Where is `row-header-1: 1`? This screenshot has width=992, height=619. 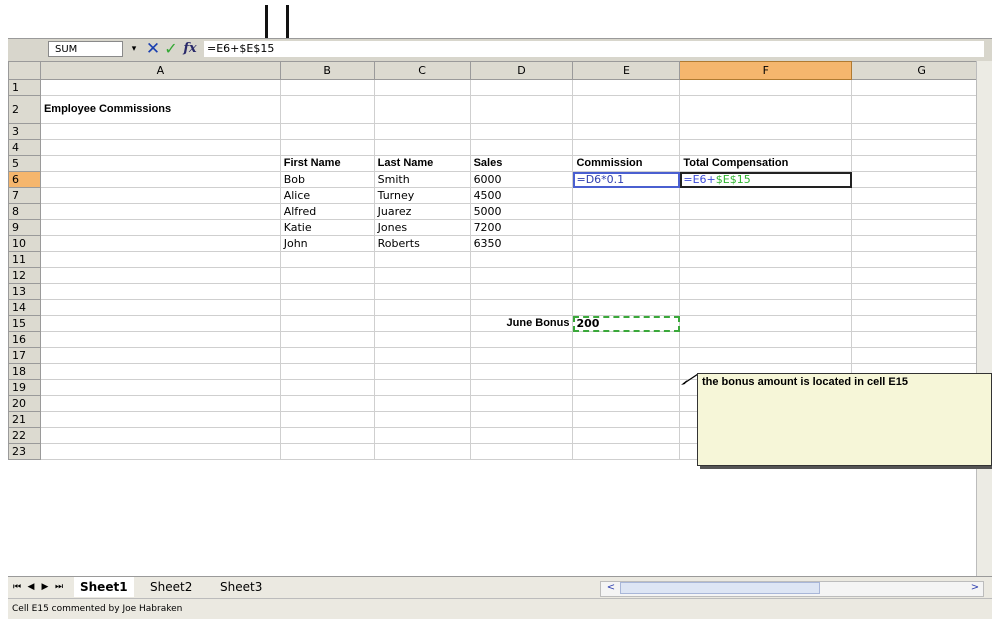
row-header-1: 1 is located at coordinates (24, 87).